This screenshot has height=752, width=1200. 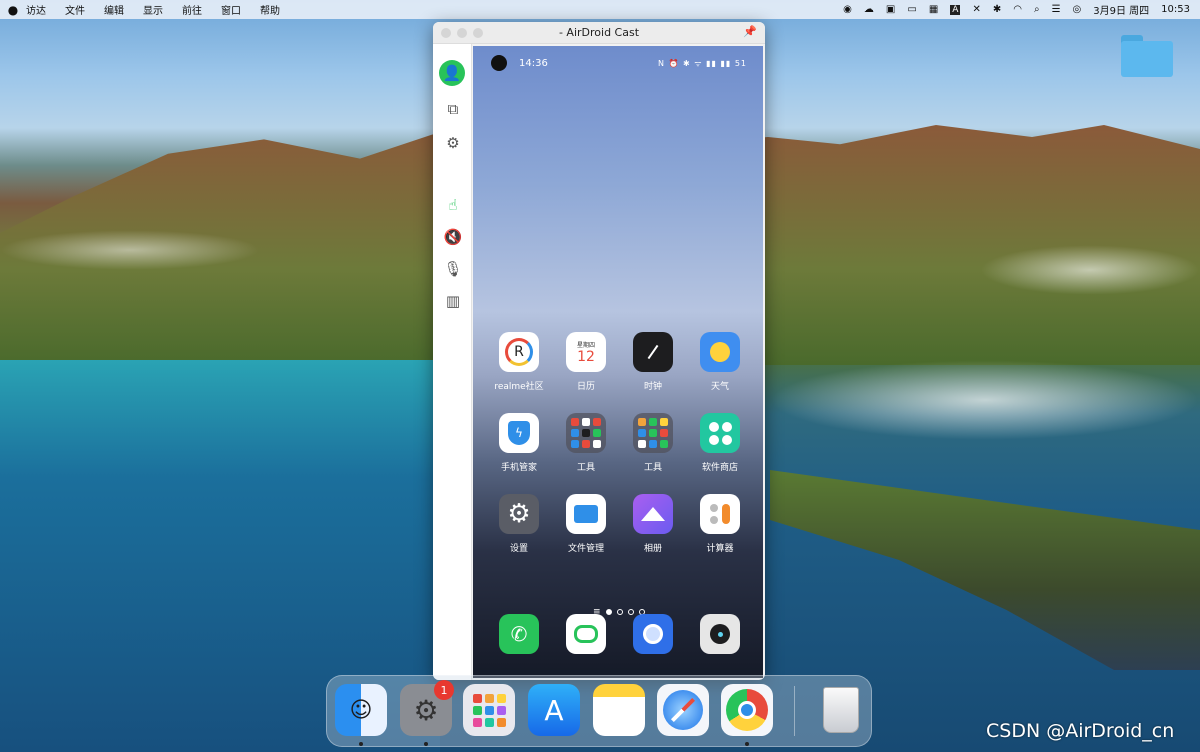 I want to click on apple-menu-icon: ●, so click(x=13, y=10).